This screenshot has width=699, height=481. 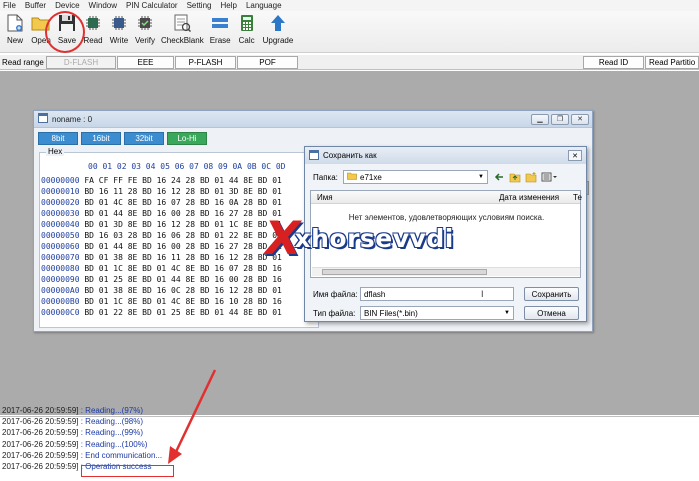 I want to click on close-button: ✕, so click(x=580, y=119).